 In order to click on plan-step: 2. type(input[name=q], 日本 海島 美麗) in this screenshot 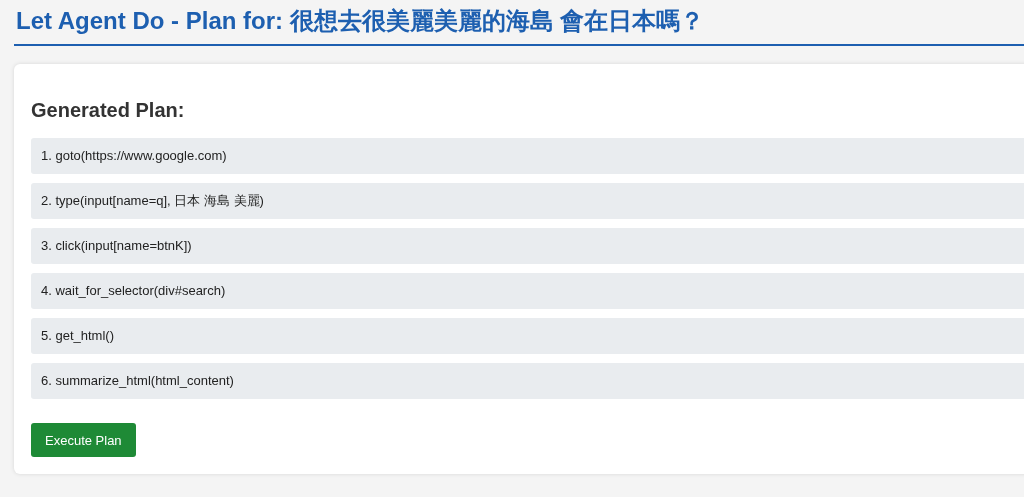, I will do `click(527, 201)`.